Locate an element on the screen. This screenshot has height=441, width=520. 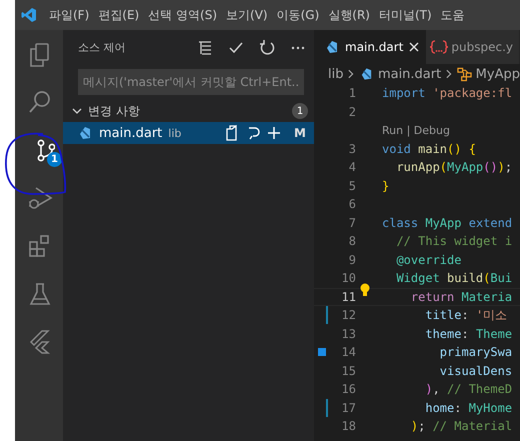
code-line: return Materia is located at coordinates (461, 297).